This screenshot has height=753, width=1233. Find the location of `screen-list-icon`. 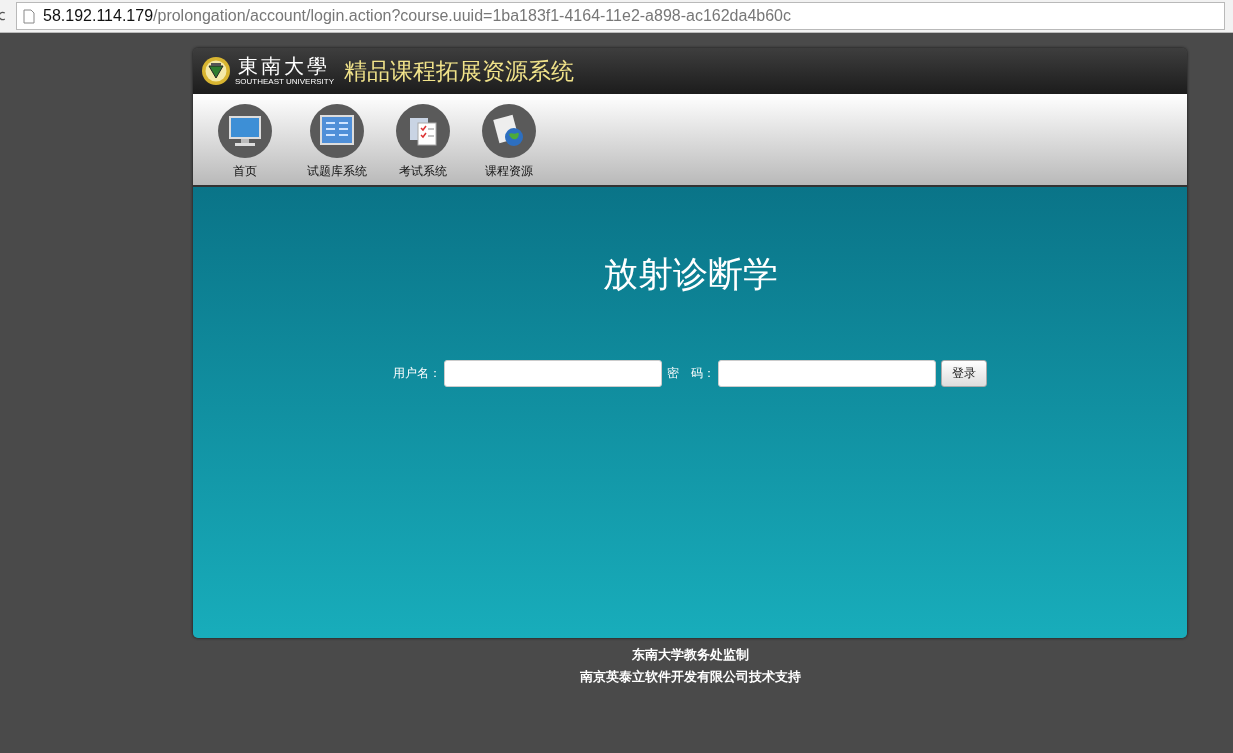

screen-list-icon is located at coordinates (337, 131).